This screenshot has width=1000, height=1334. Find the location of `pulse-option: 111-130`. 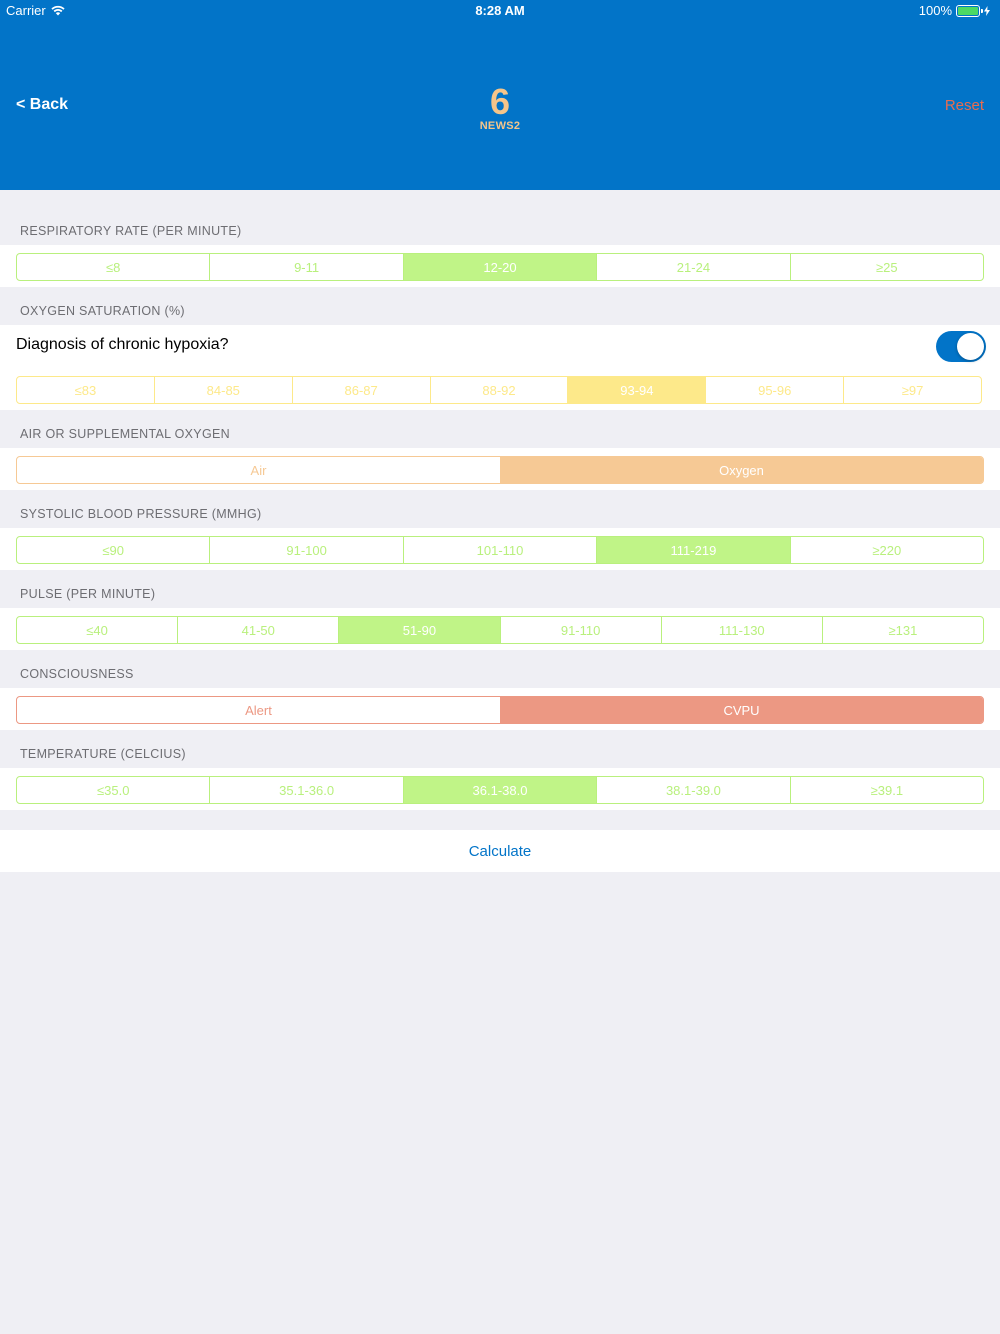

pulse-option: 111-130 is located at coordinates (741, 630).